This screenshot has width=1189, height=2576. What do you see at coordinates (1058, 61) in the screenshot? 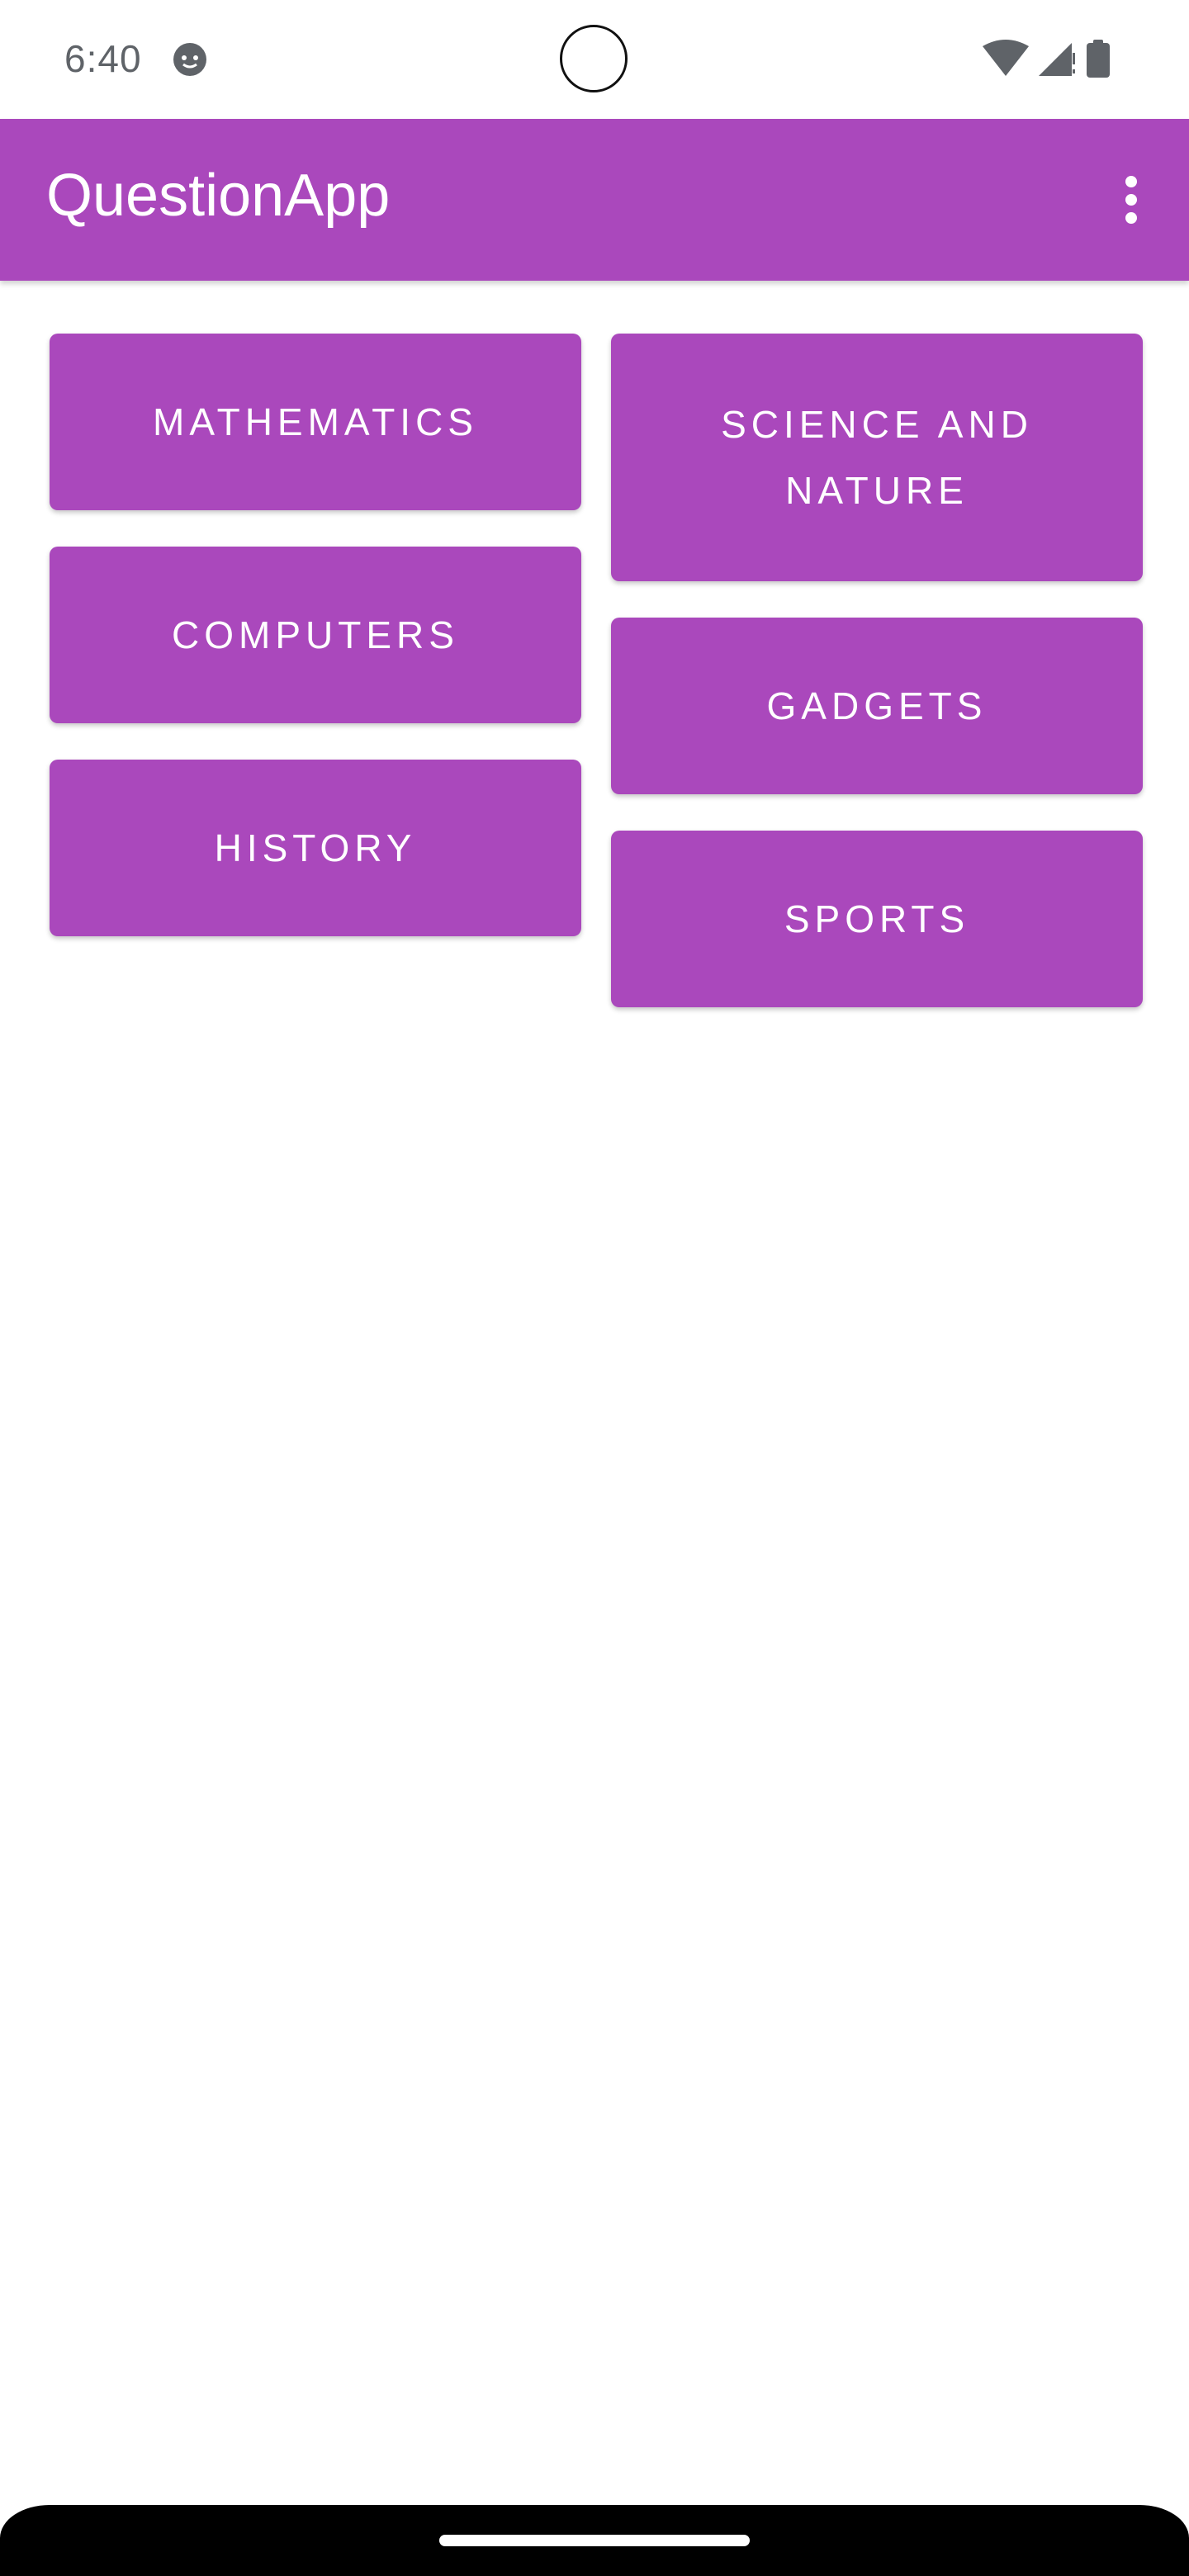
I see `signal-icon` at bounding box center [1058, 61].